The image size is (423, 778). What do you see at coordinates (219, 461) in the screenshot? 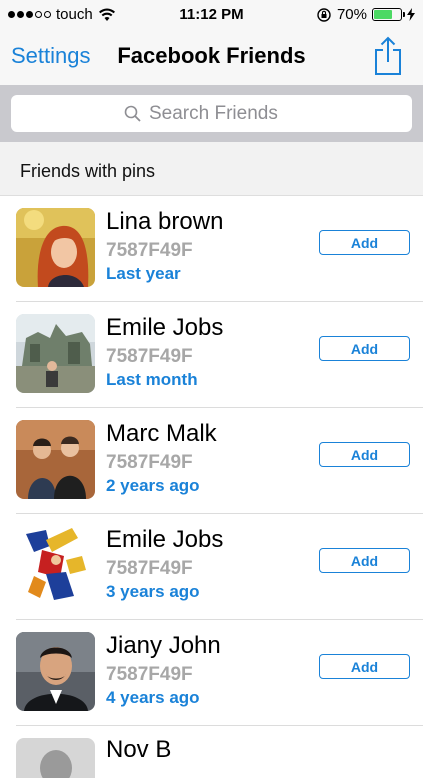
I see `friend-row: Marc Malk 7587F49F 2 years ago Add` at bounding box center [219, 461].